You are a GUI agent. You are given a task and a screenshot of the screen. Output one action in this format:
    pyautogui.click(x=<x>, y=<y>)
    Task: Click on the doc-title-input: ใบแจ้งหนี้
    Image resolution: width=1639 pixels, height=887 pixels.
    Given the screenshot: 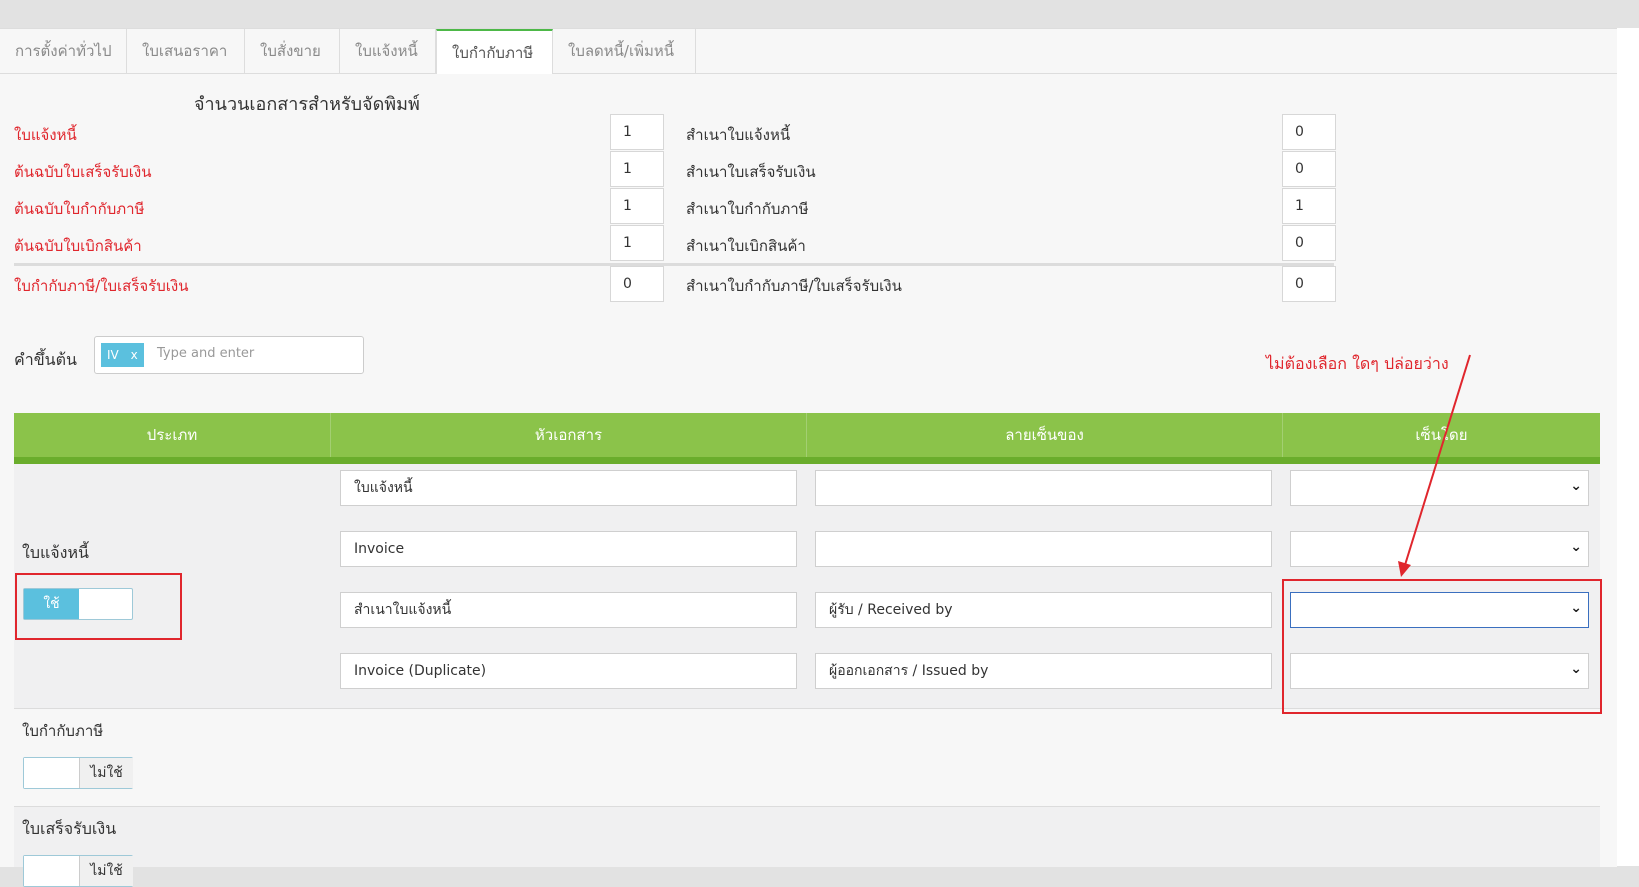 What is the action you would take?
    pyautogui.click(x=568, y=488)
    